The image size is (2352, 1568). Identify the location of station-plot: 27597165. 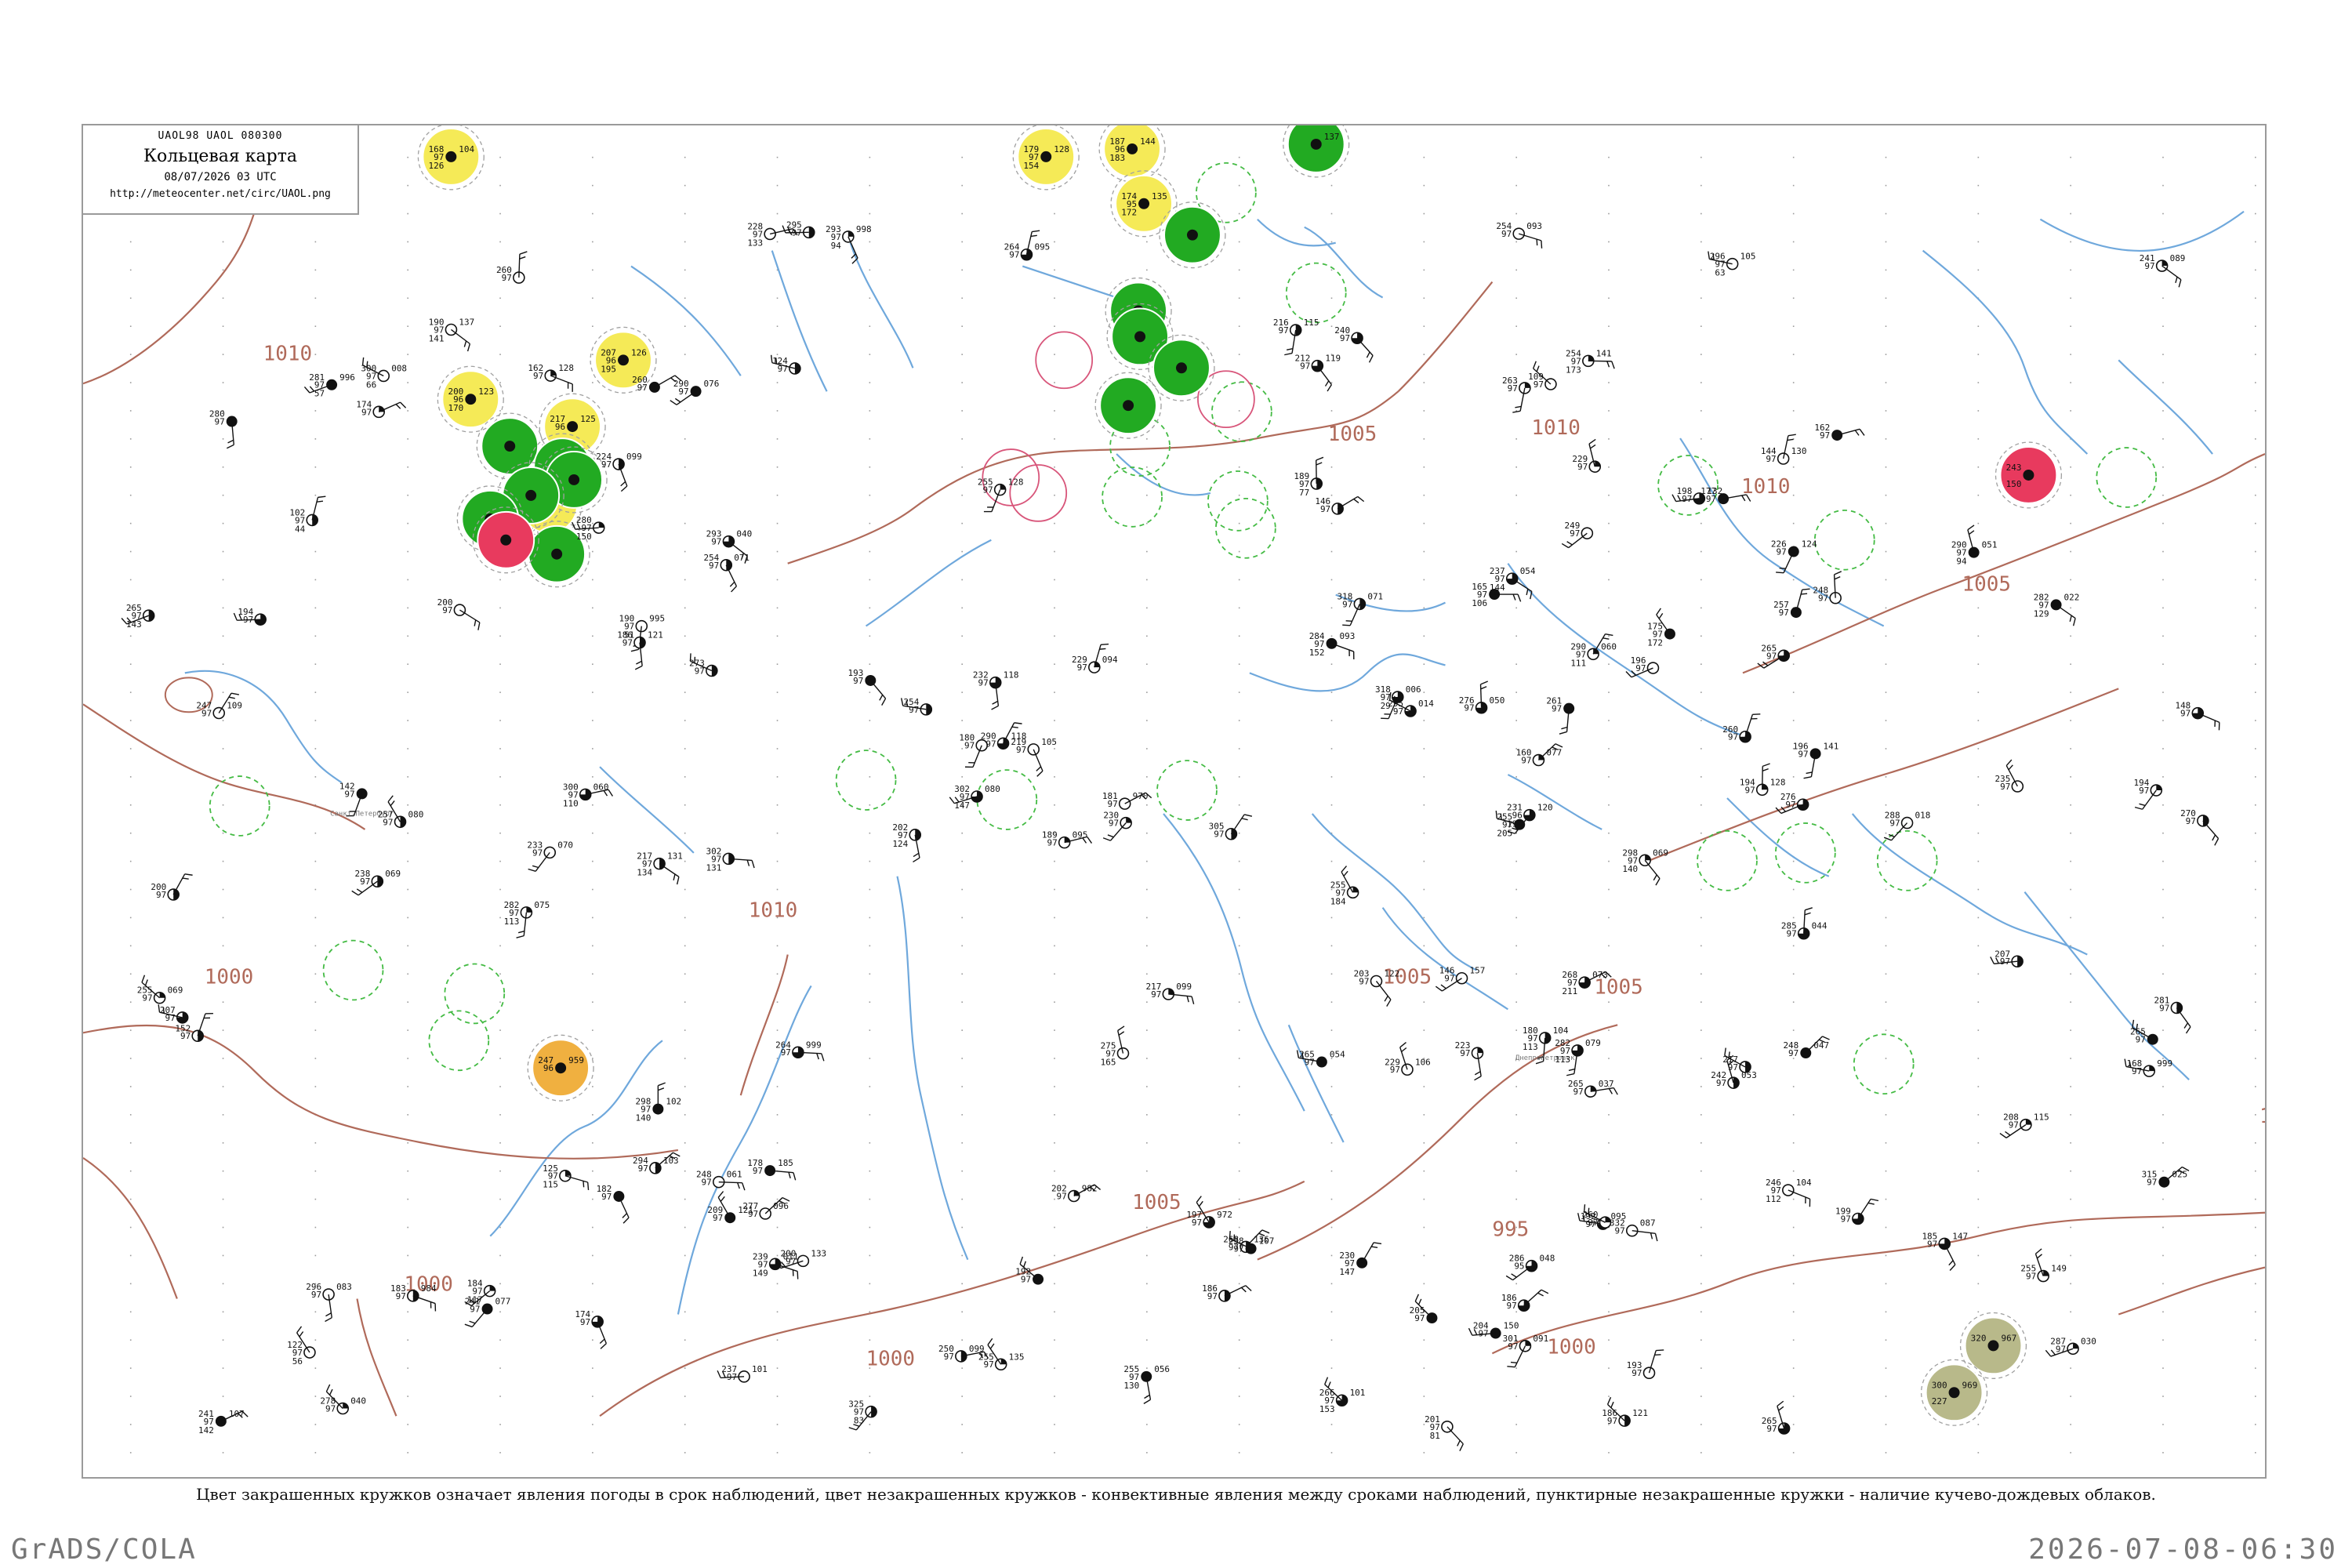
(1115, 1046).